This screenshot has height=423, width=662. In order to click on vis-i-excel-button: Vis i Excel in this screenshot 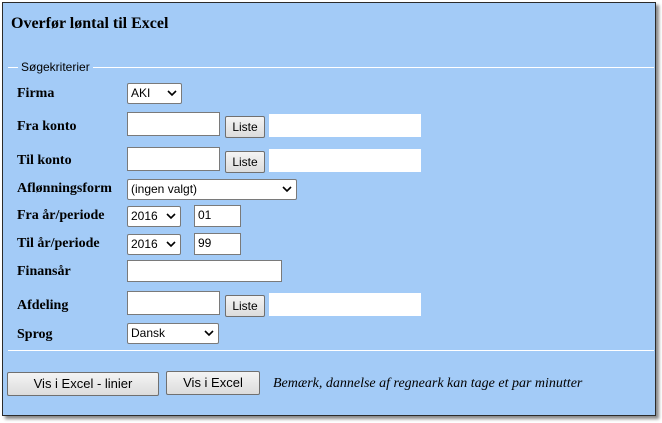, I will do `click(213, 383)`.